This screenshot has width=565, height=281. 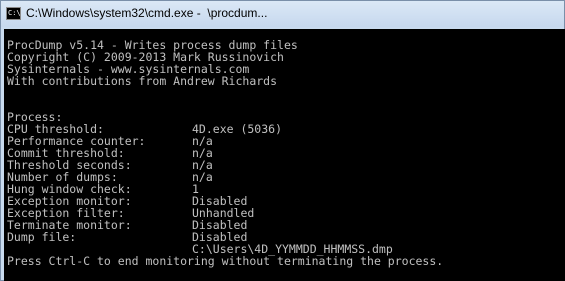 What do you see at coordinates (110, 129) in the screenshot?
I see `setting-row: CPU threshold: n/a` at bounding box center [110, 129].